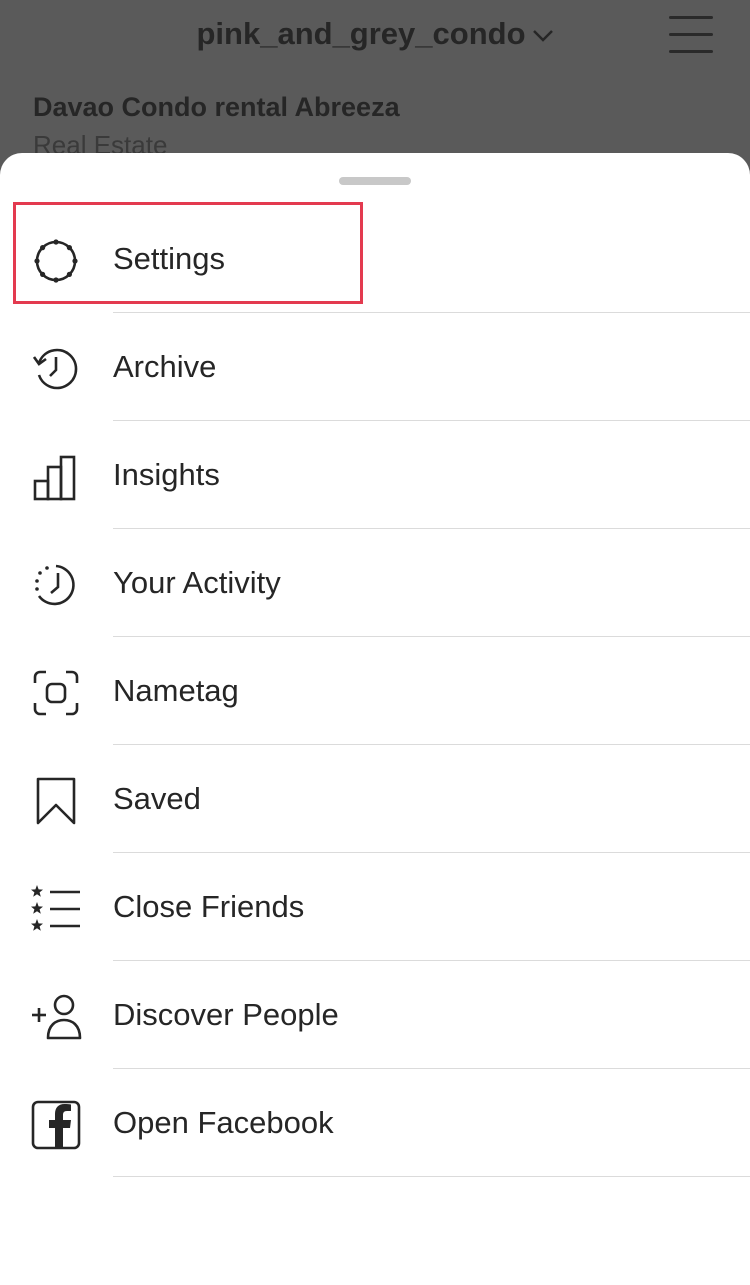 The image size is (750, 1285). I want to click on menu-item-label: Settings, so click(169, 258).